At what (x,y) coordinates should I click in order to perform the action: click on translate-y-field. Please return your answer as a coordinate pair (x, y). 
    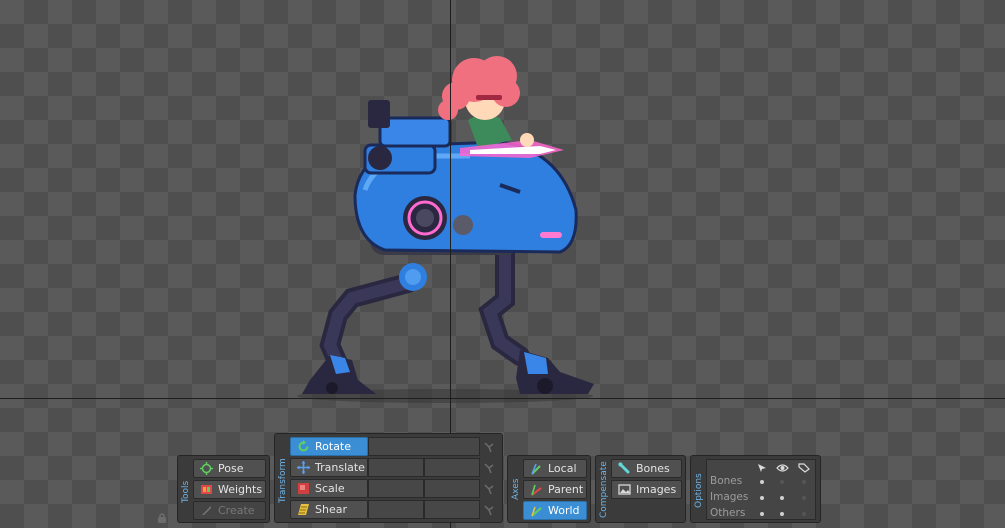
    Looking at the image, I should click on (452, 467).